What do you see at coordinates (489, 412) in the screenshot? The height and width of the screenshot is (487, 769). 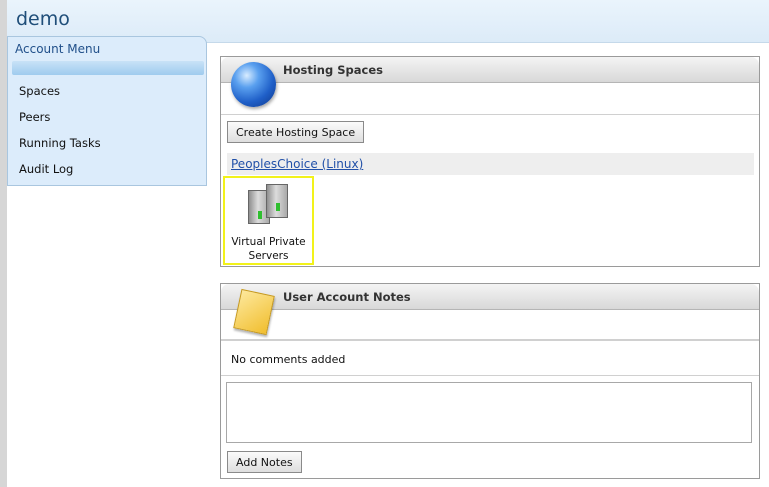 I see `notes-textarea` at bounding box center [489, 412].